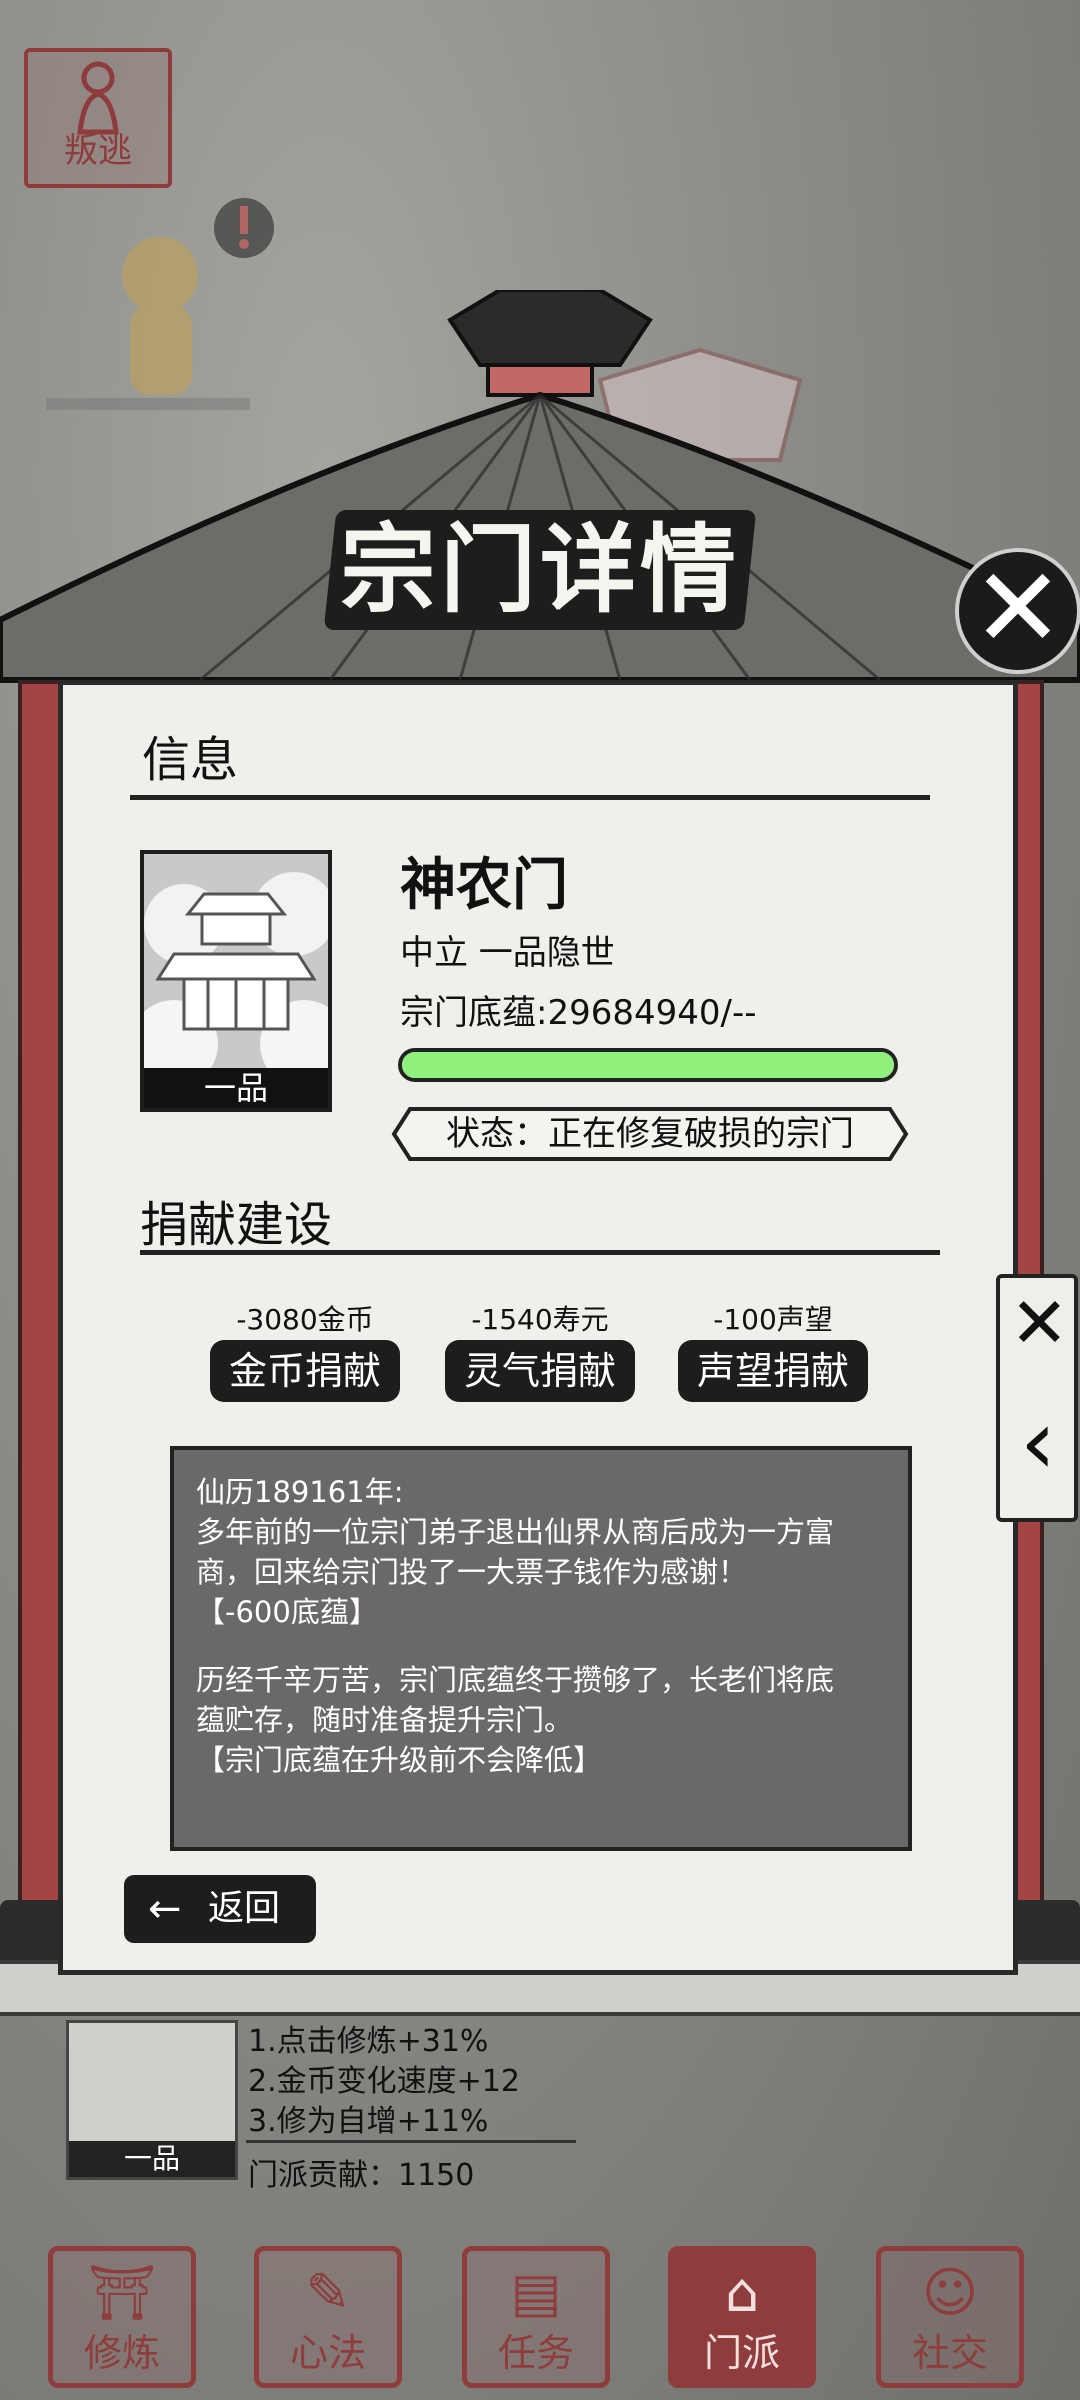 This screenshot has width=1080, height=2400. I want to click on defect-label: 叛逃, so click(98, 151).